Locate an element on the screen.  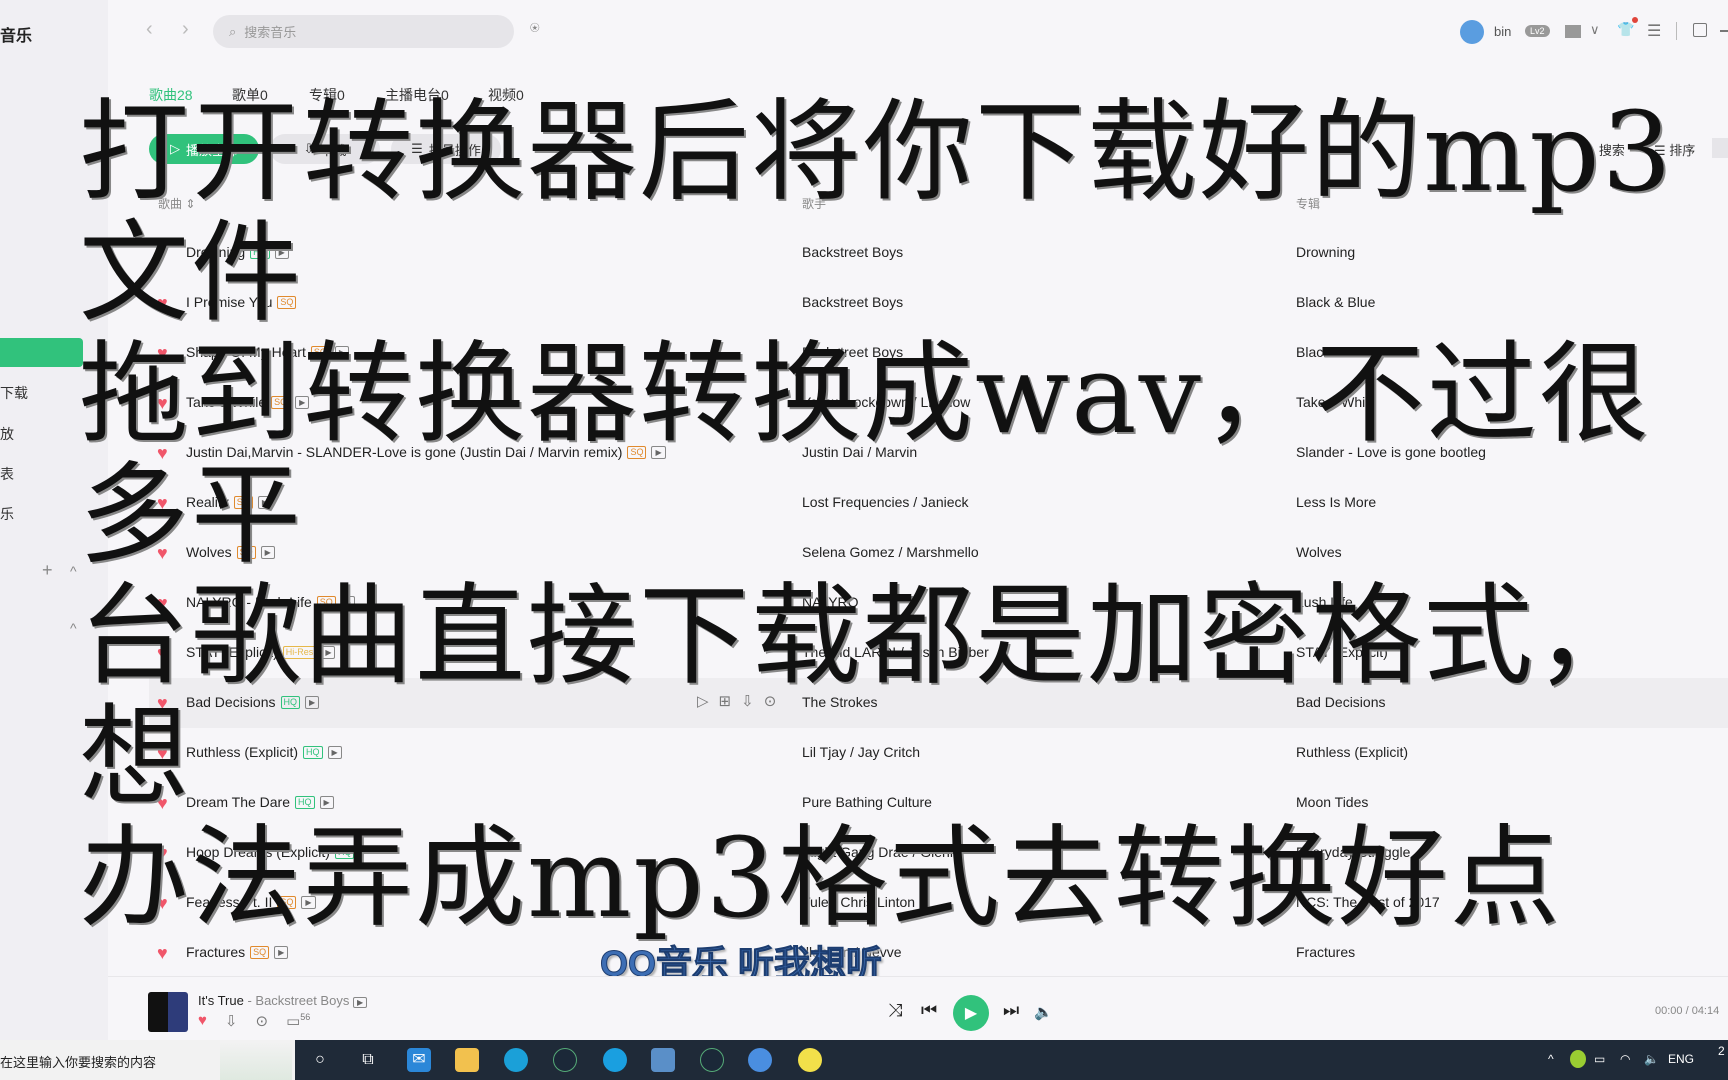
task-view-icon: ⧉ is located at coordinates (368, 1060).